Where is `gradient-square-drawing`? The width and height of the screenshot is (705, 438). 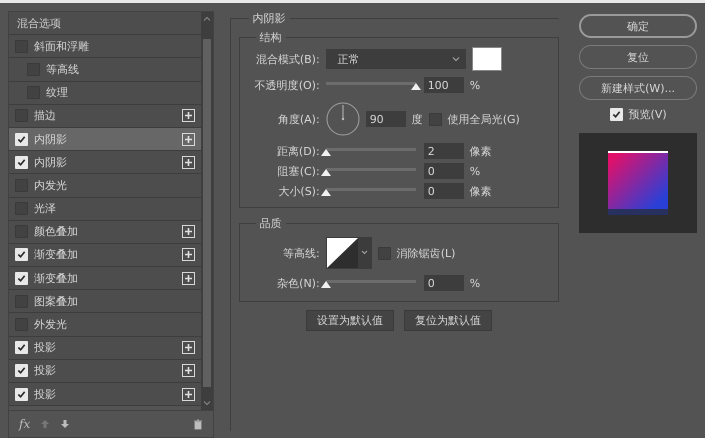 gradient-square-drawing is located at coordinates (638, 183).